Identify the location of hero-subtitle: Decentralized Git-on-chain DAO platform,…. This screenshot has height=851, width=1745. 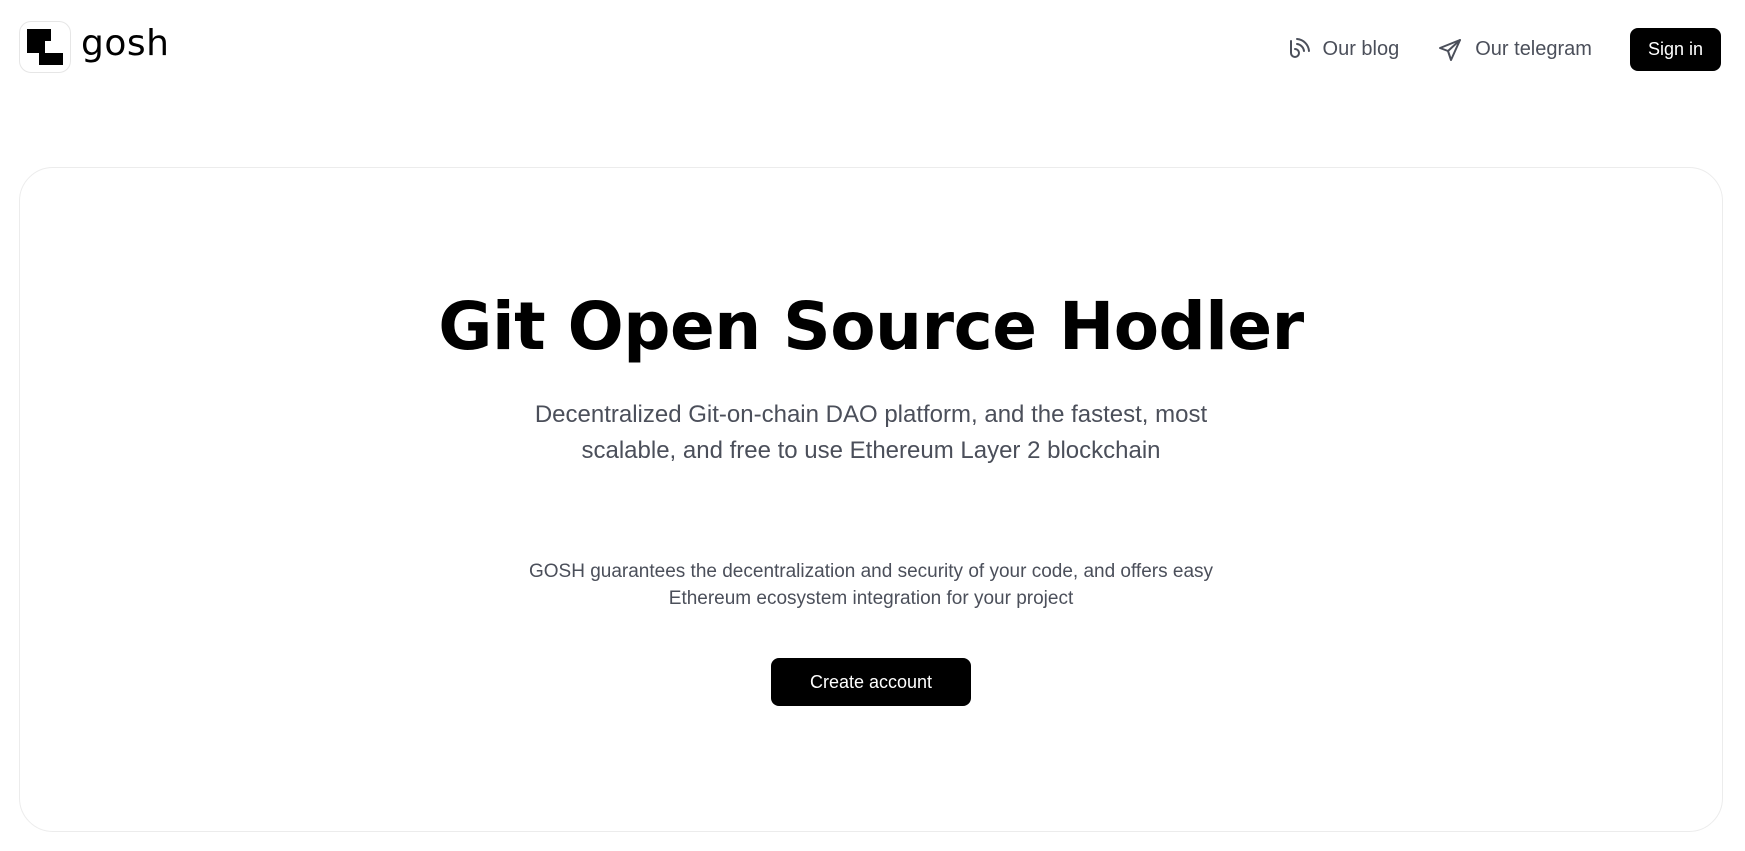
(871, 432).